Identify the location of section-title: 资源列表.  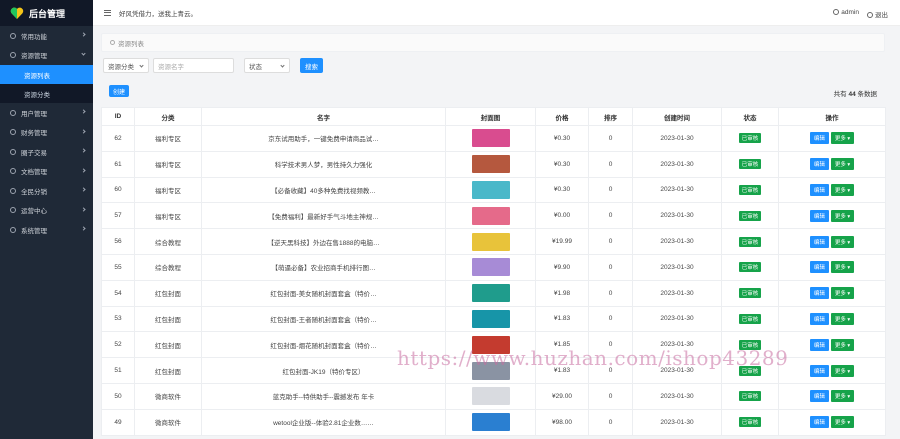
(131, 44).